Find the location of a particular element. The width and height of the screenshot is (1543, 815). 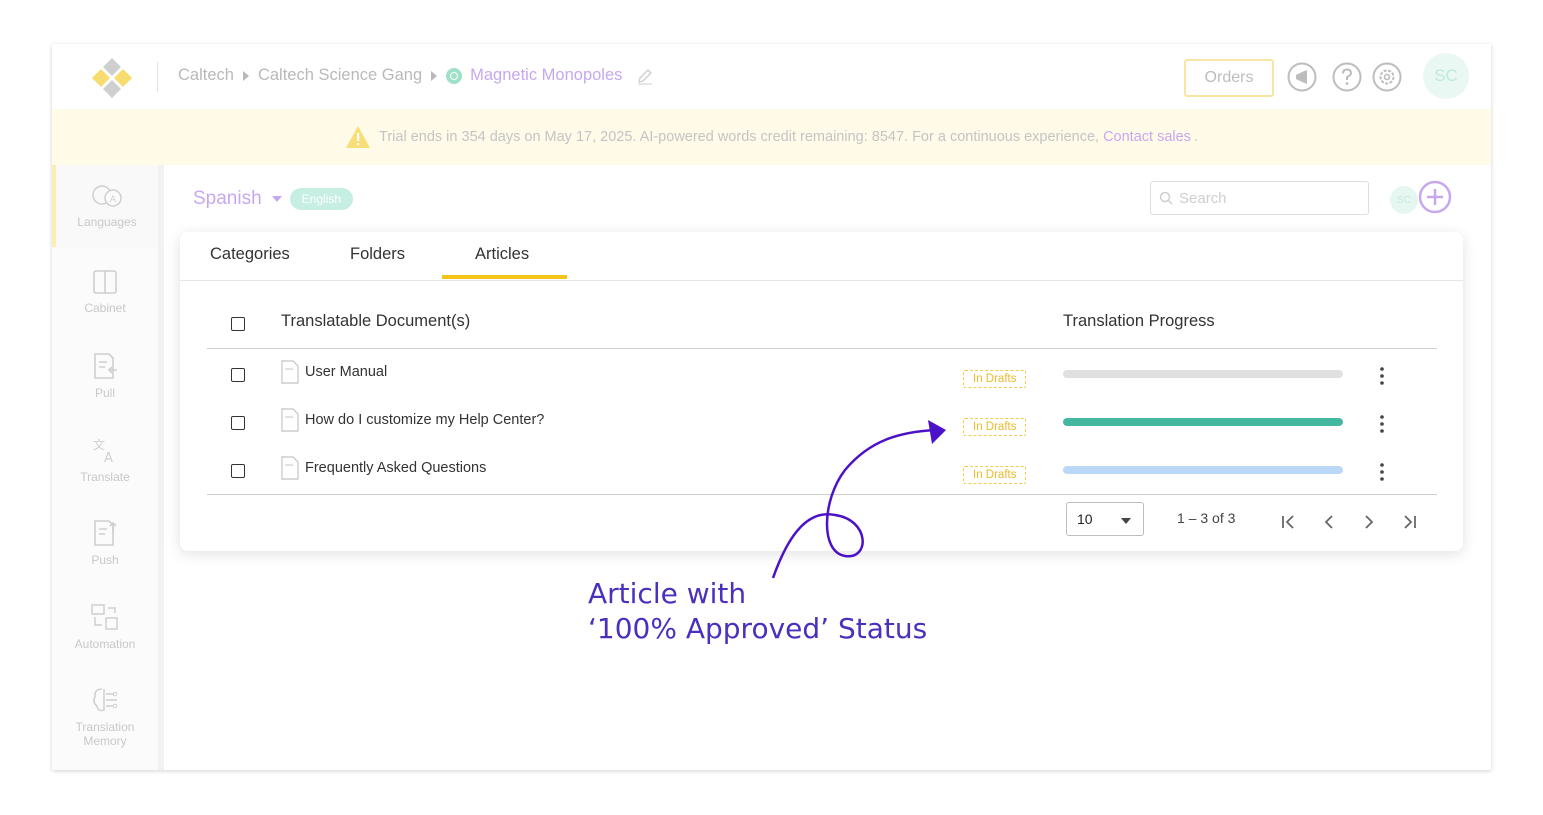

breadcrumb-org: Caltech is located at coordinates (206, 75).